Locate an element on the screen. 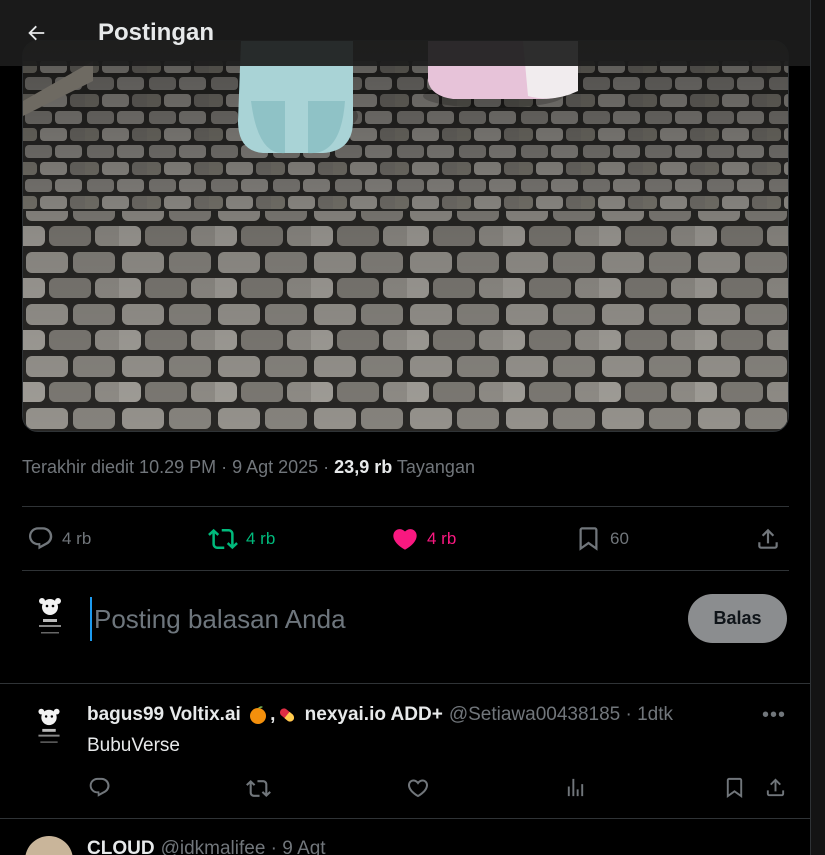 The height and width of the screenshot is (855, 825). reply-like-action is located at coordinates (418, 790).